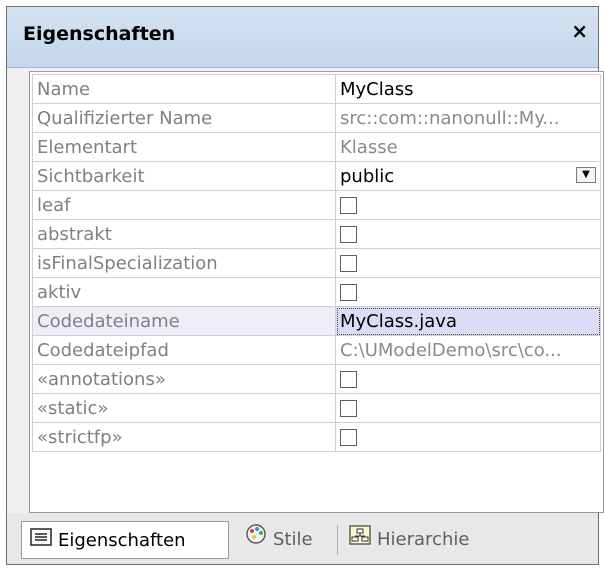 This screenshot has height=571, width=605. What do you see at coordinates (184, 292) in the screenshot?
I see `property-label: aktiv` at bounding box center [184, 292].